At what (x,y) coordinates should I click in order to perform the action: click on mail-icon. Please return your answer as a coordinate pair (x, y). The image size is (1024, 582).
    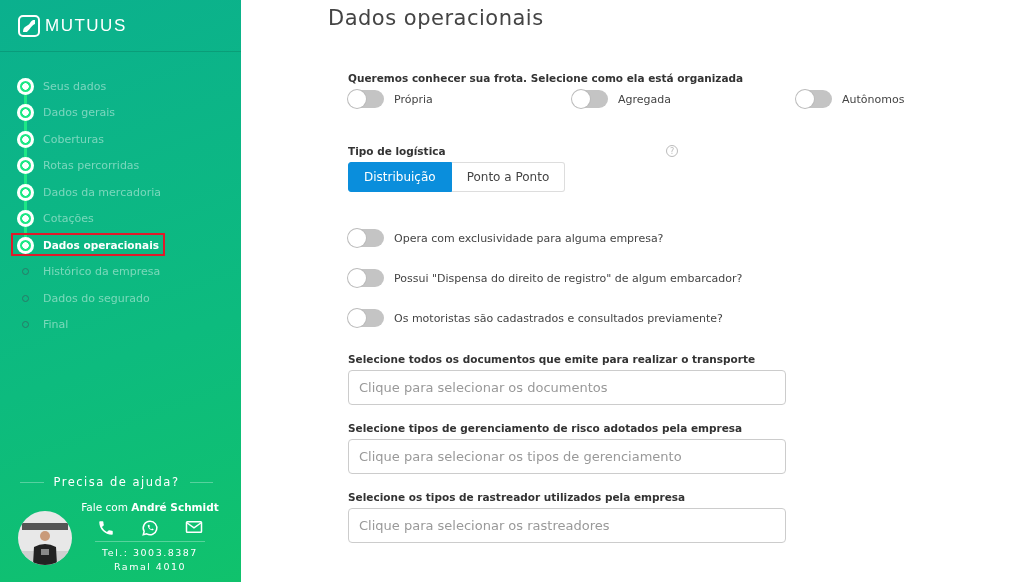
    Looking at the image, I should click on (194, 527).